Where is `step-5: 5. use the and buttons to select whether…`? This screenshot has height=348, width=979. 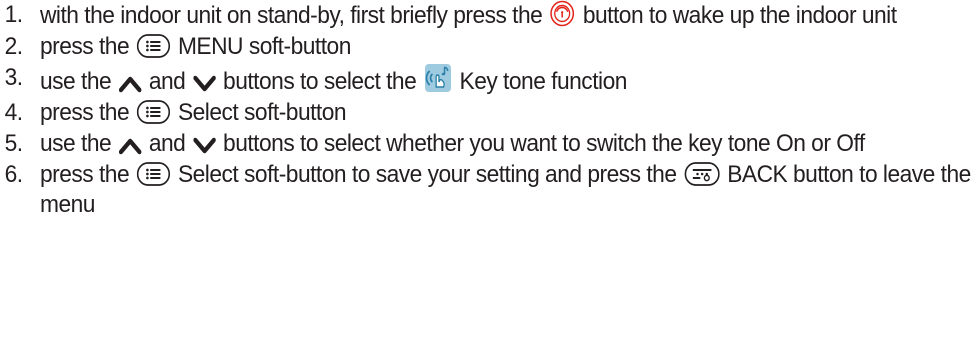 step-5: 5. use the and buttons to select whether… is located at coordinates (489, 144).